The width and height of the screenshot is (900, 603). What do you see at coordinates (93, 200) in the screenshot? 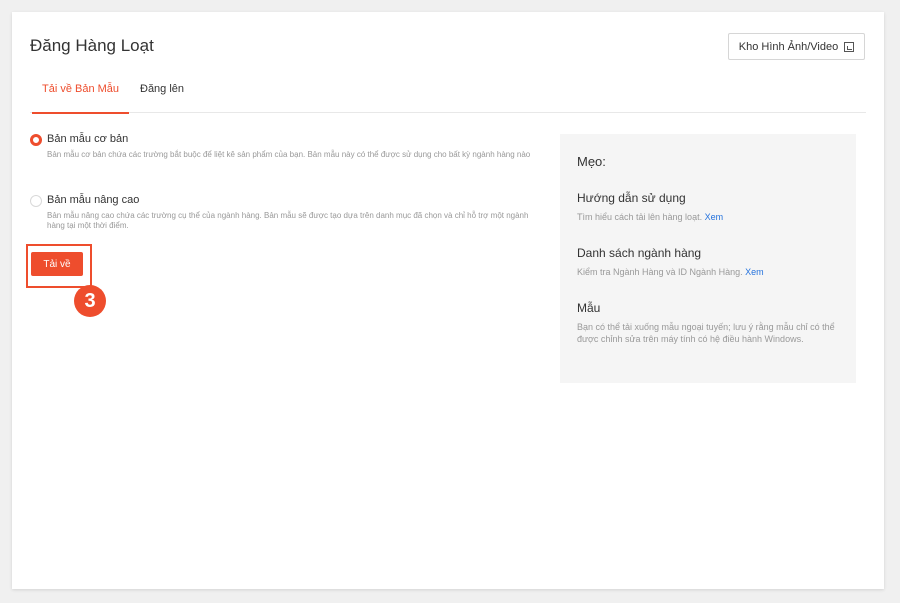
I see `option-advanced-title: Bản mẫu nâng cao` at bounding box center [93, 200].